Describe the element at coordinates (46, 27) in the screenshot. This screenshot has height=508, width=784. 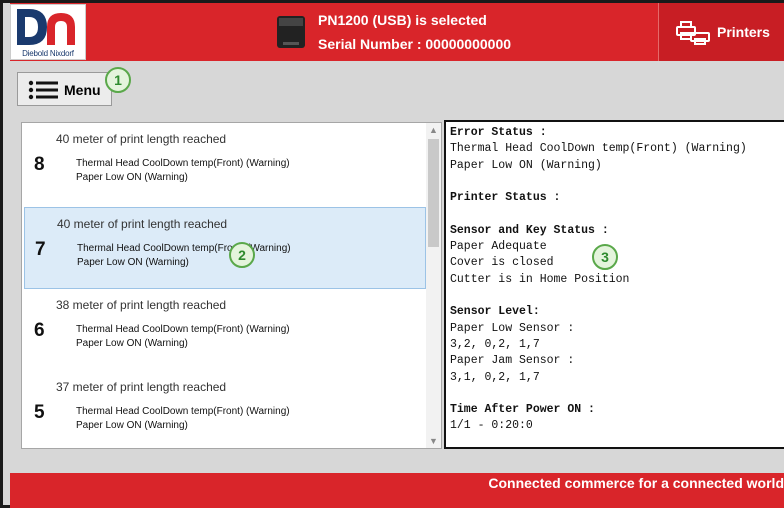
I see `dn-logo-icon` at that location.